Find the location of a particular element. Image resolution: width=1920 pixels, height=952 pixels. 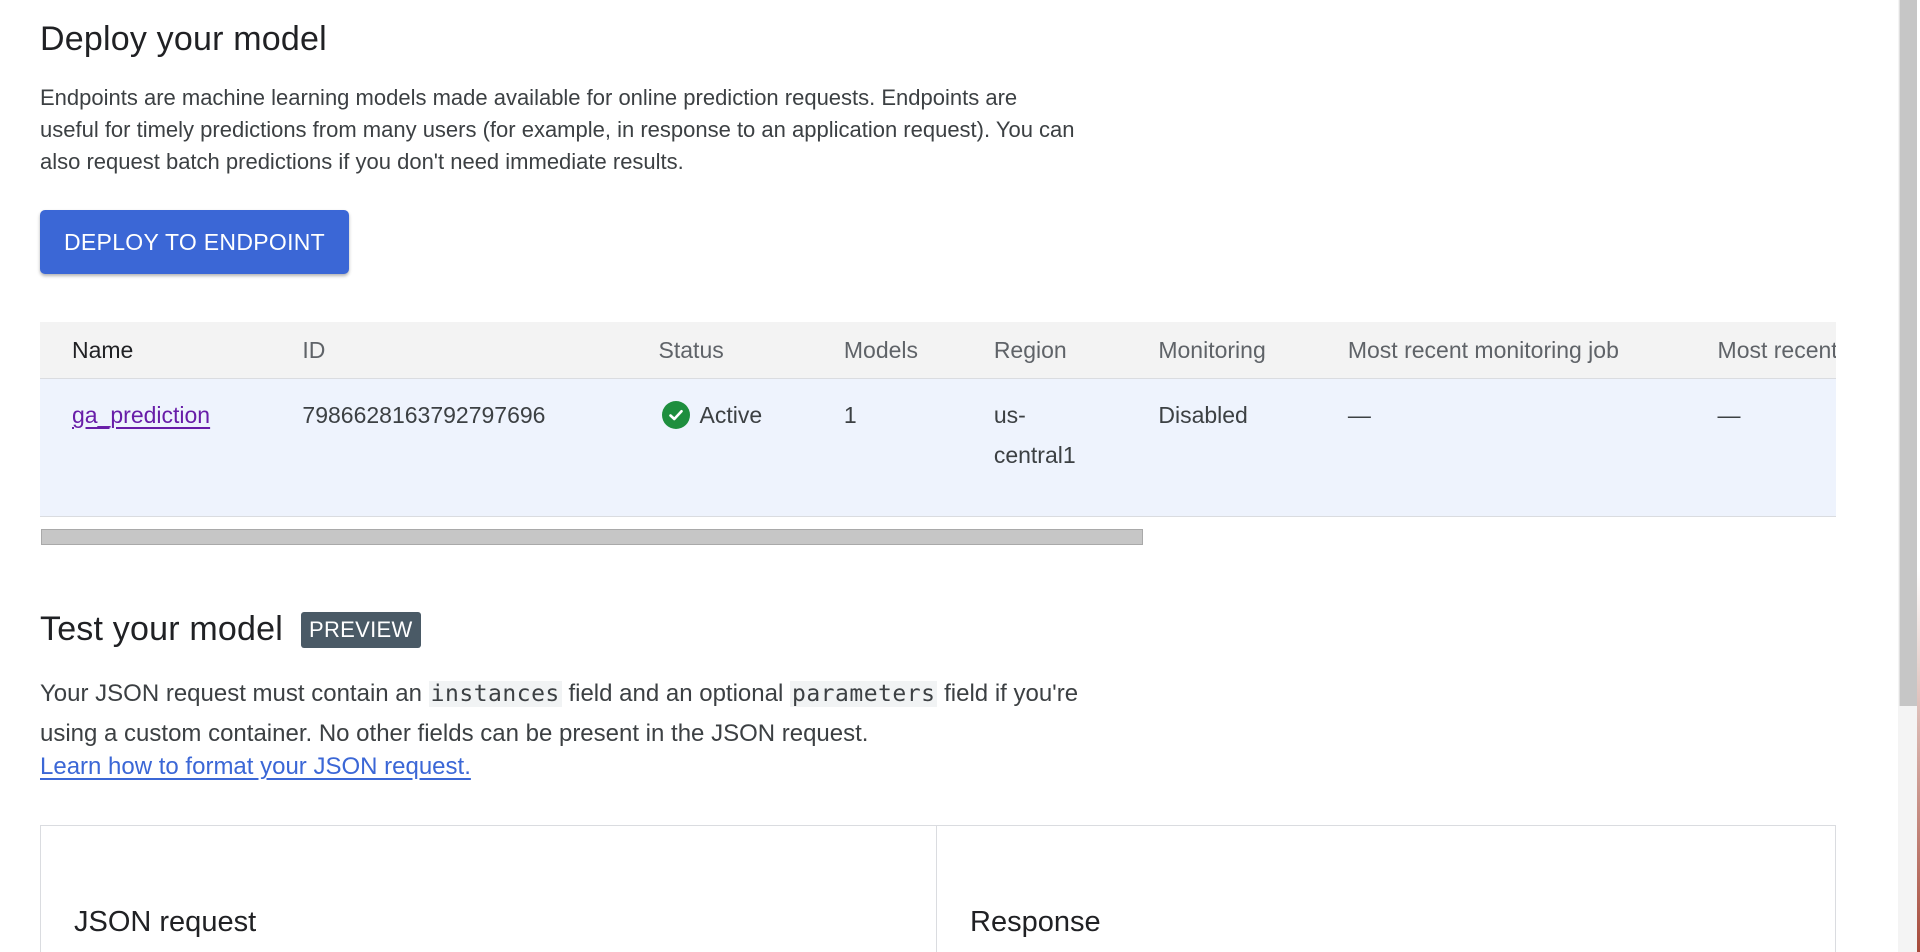

endpoint-status-cell: Active is located at coordinates (751, 447).